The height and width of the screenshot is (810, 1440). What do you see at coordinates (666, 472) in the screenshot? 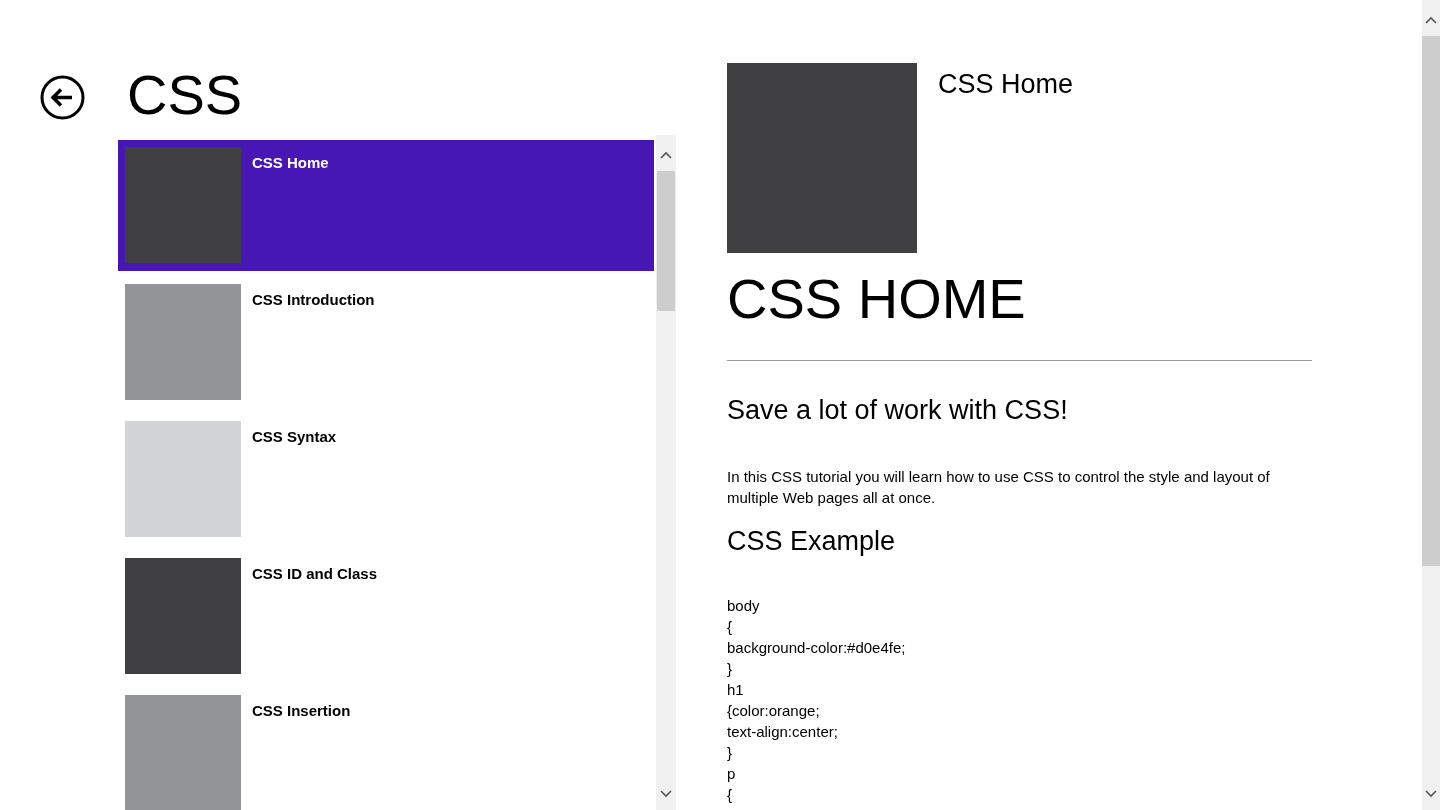
I see `scrollbar` at bounding box center [666, 472].